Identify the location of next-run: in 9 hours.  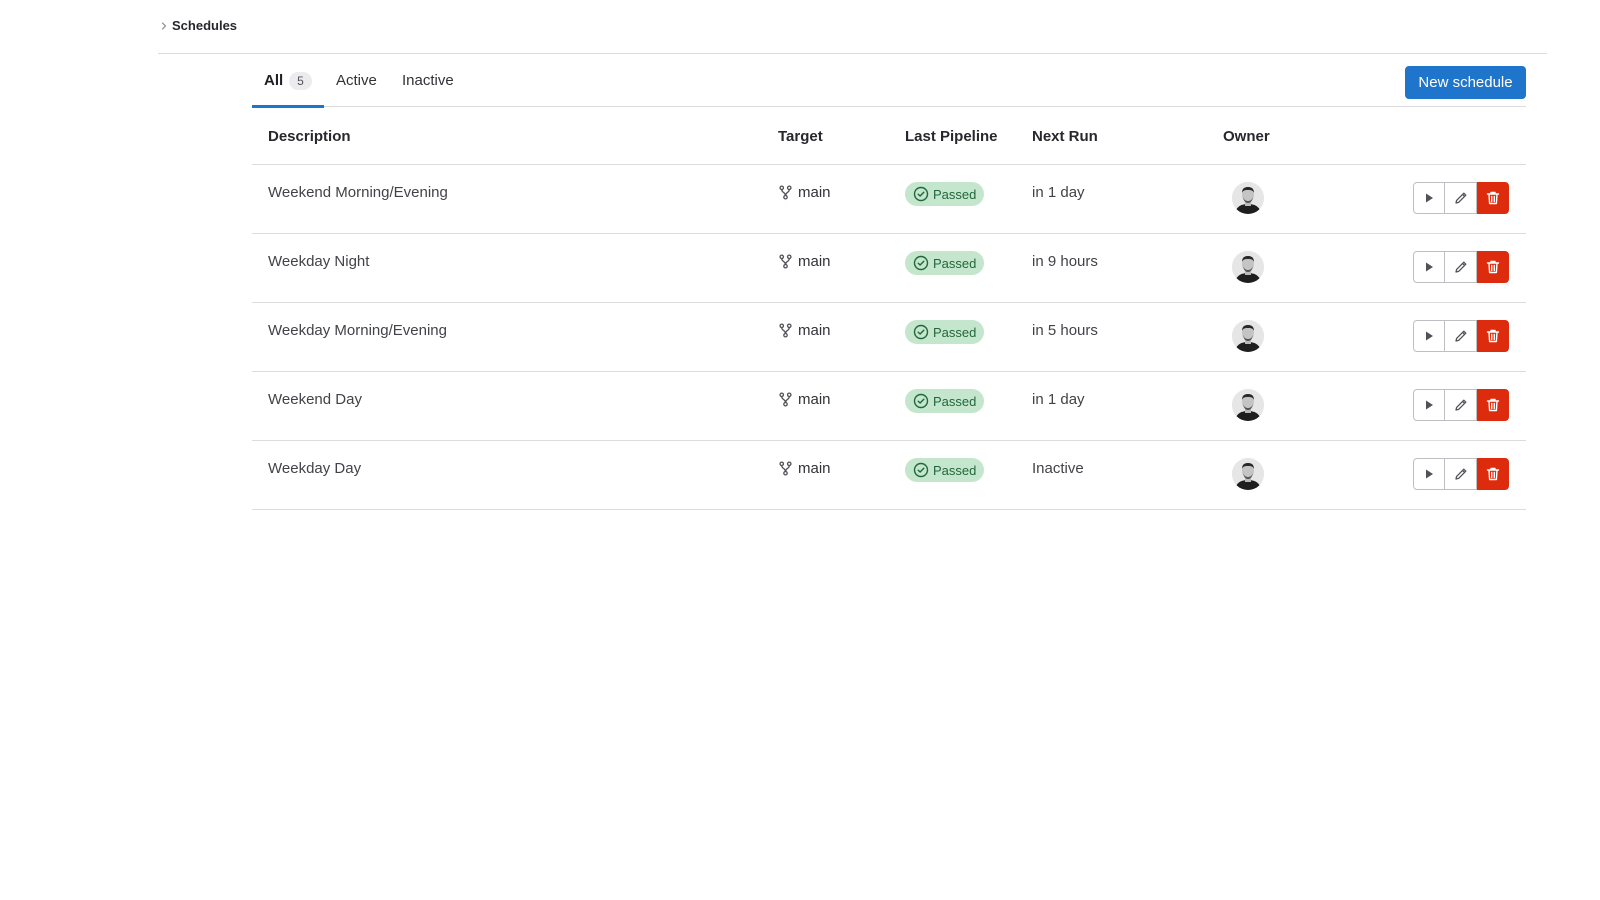
(1065, 261).